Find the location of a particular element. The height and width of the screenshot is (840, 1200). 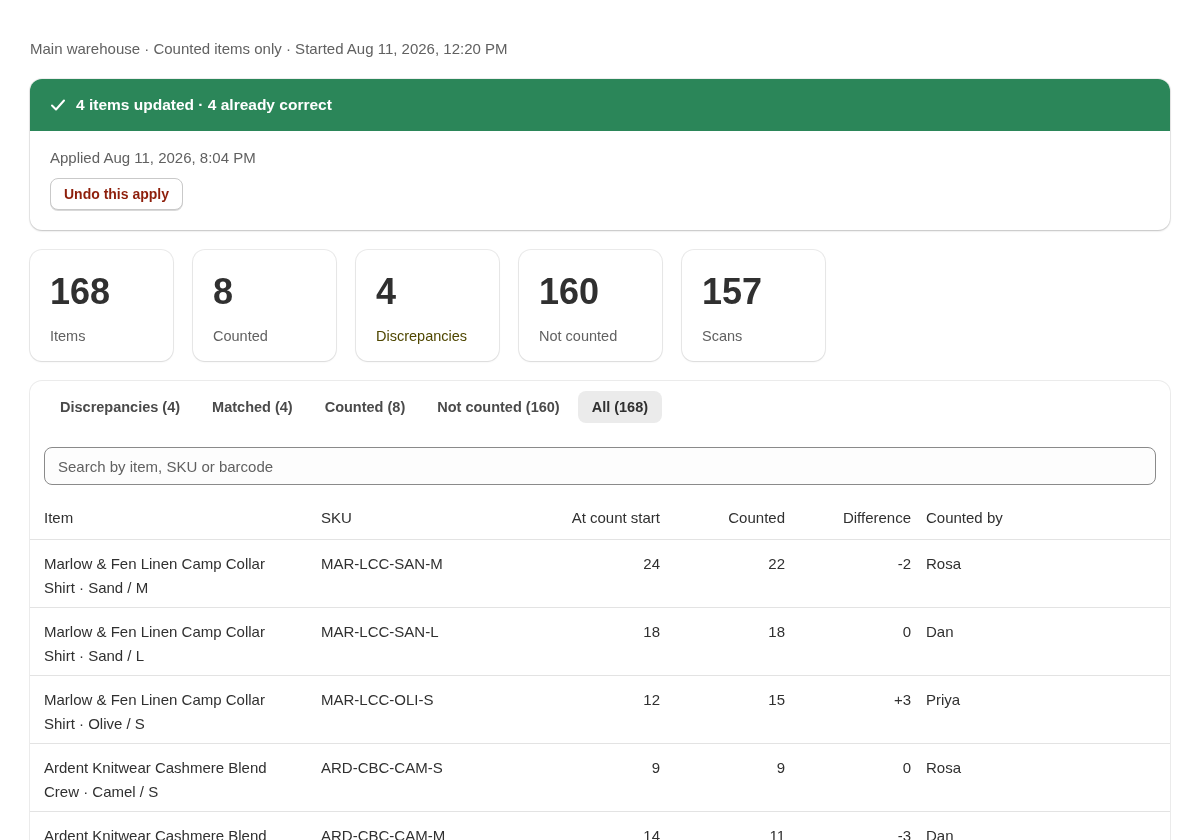

start-count-cell-text: 9 is located at coordinates (655, 768).